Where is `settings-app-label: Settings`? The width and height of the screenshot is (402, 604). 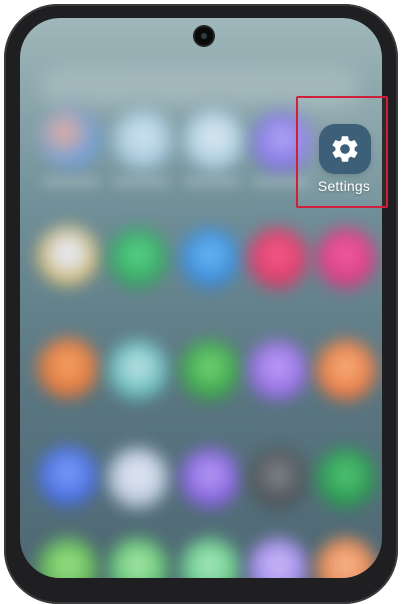
settings-app-label: Settings is located at coordinates (344, 186).